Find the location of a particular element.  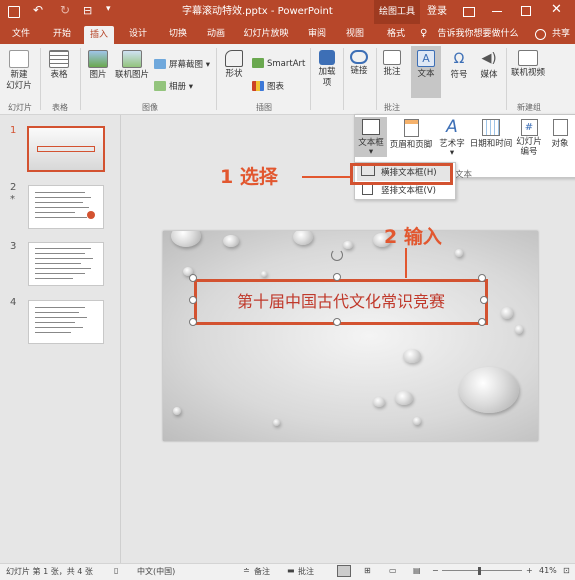

tab-review: 审阅 is located at coordinates (317, 34).